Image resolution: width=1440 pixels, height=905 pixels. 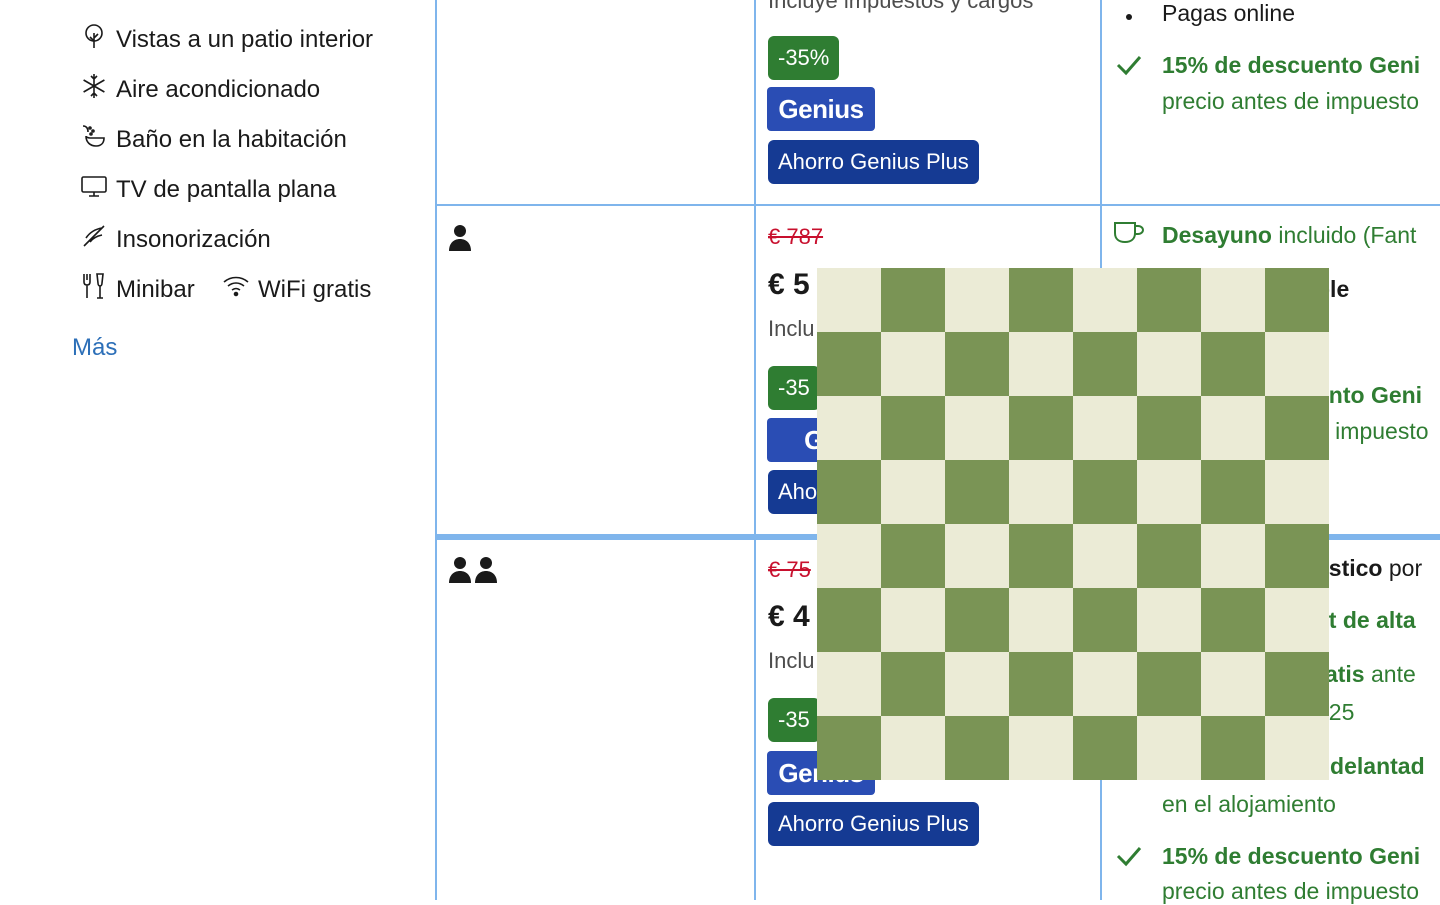 I want to click on price-includes-taxes: Incluye impuestos y cargos, so click(x=901, y=6).